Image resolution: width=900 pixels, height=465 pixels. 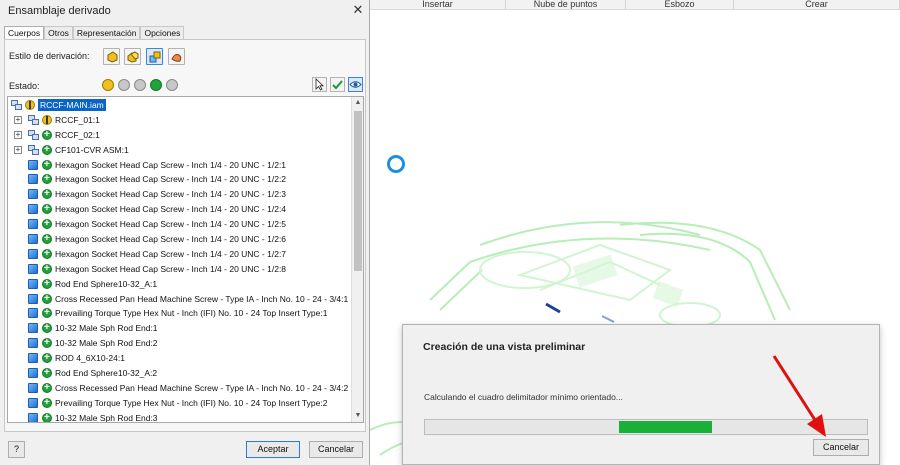 I want to click on tree-row: Rod End Sphere10-32_A:2, so click(x=180, y=373).